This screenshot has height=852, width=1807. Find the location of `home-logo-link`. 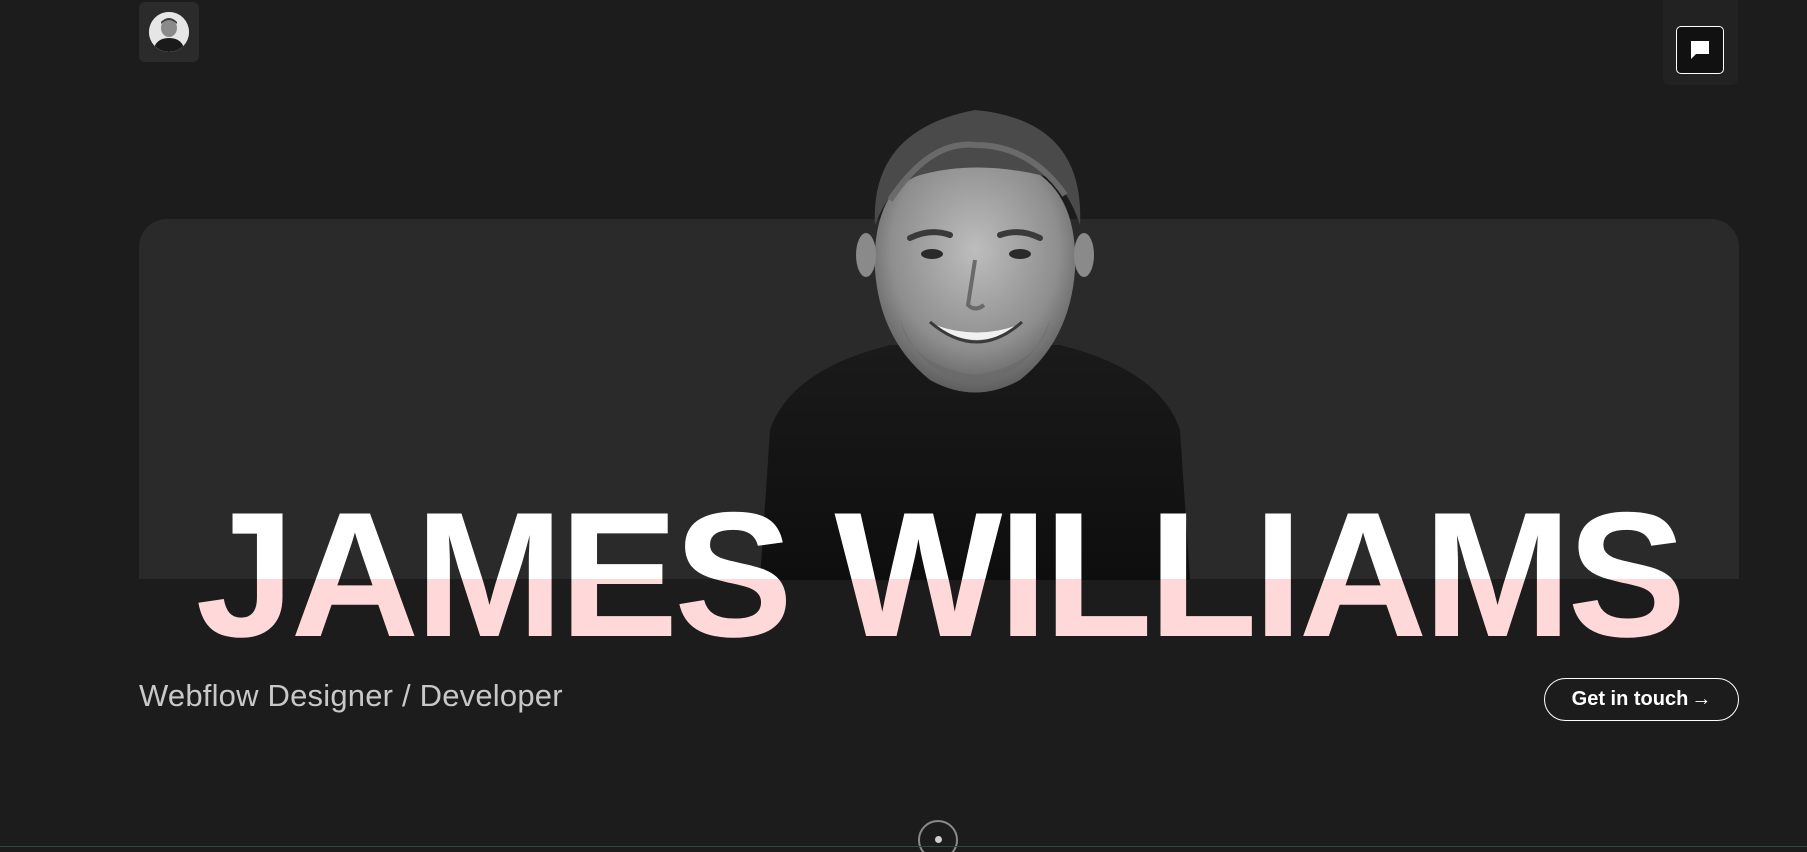

home-logo-link is located at coordinates (169, 32).